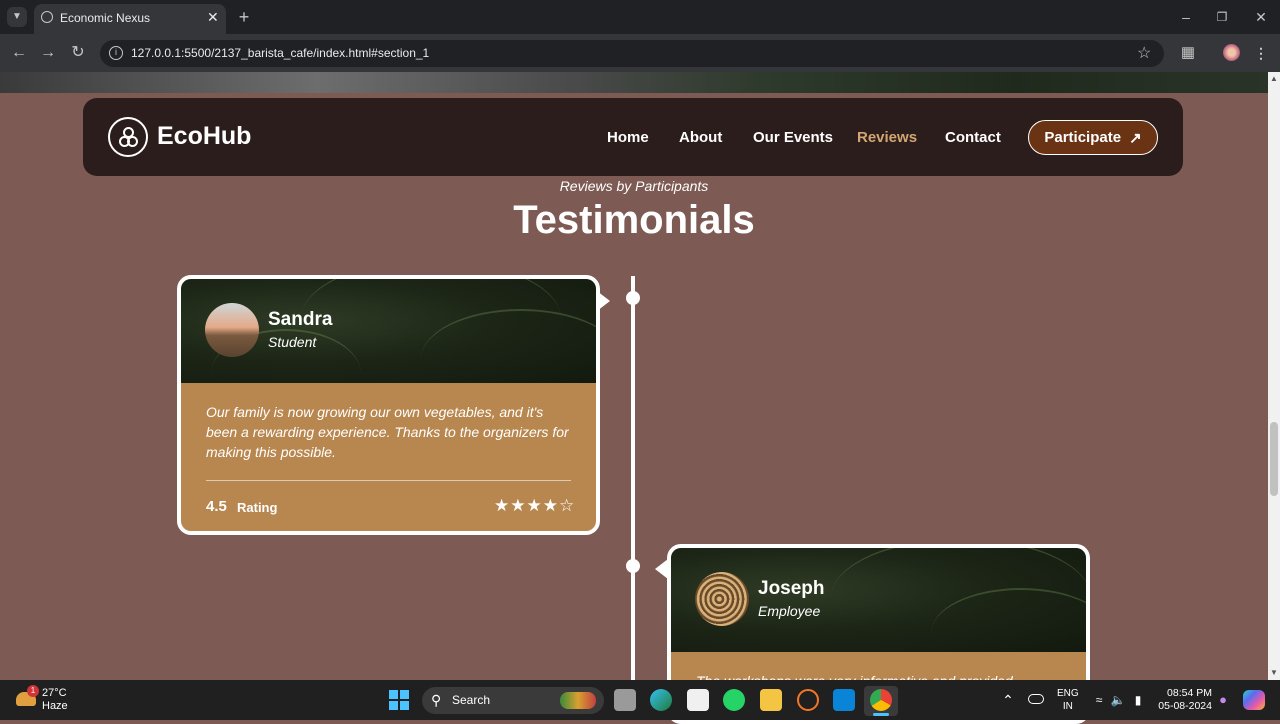  Describe the element at coordinates (47, 17) in the screenshot. I see `globe-icon` at that location.